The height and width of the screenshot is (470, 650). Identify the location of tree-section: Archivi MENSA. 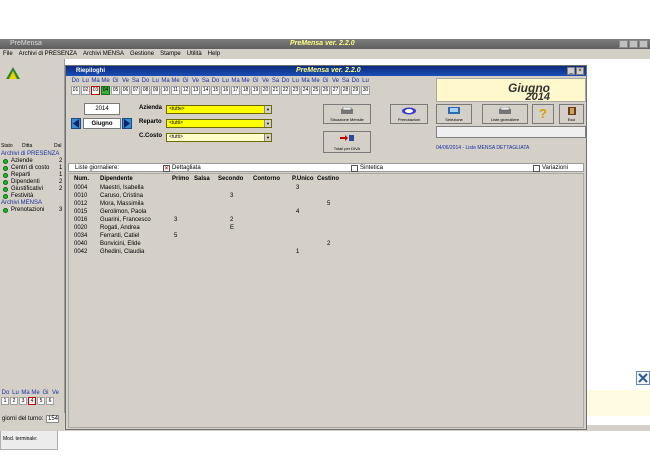
(21, 203).